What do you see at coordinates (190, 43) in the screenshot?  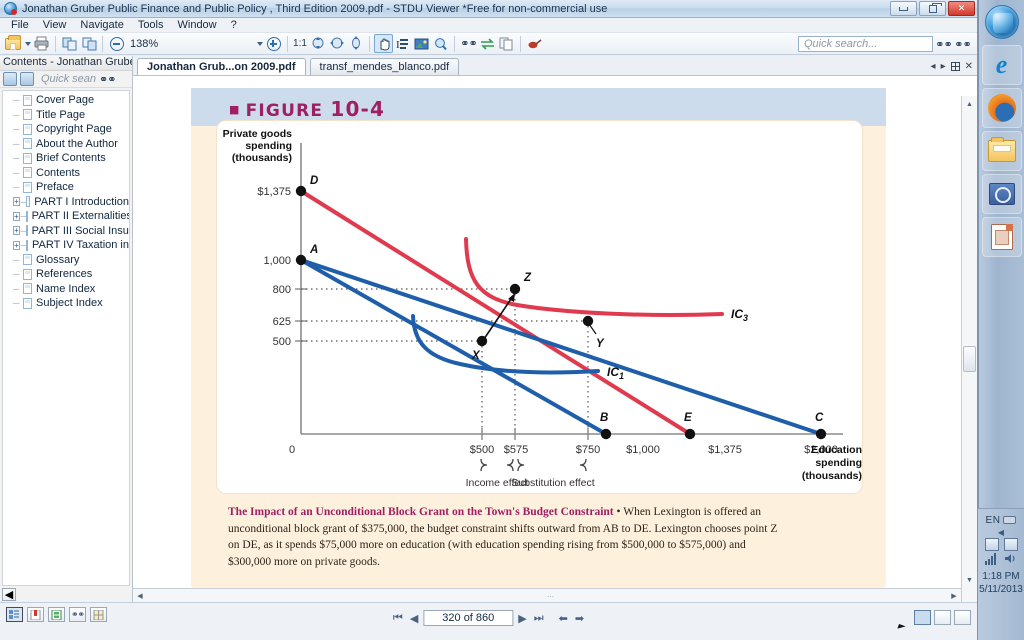 I see `zoom-level-input: 138%` at bounding box center [190, 43].